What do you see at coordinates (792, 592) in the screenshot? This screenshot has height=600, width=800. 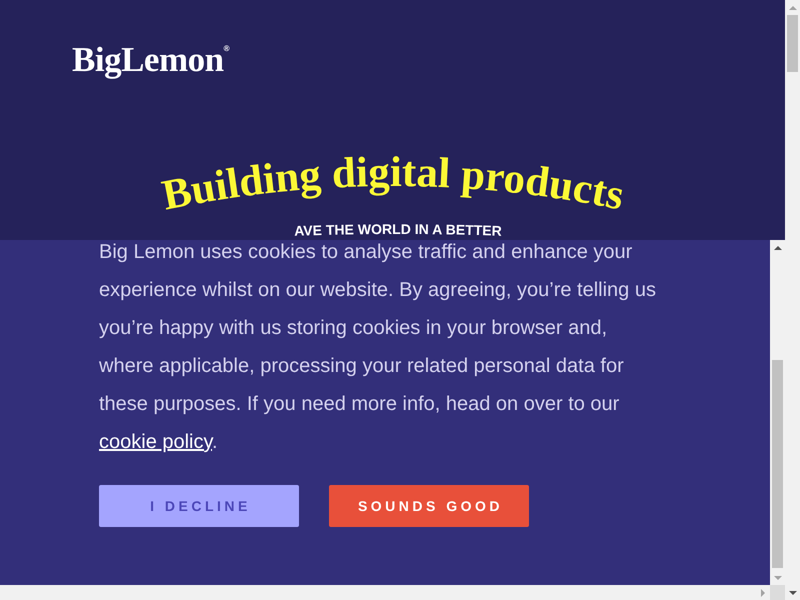 I see `down-arrow-icon` at bounding box center [792, 592].